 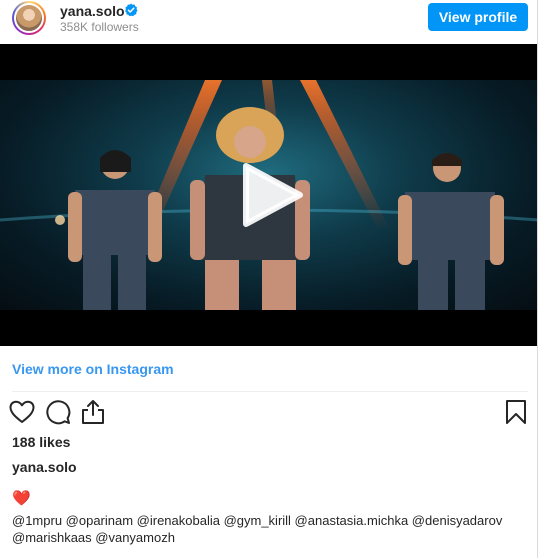 I want to click on avatar-photo, so click(x=29, y=18).